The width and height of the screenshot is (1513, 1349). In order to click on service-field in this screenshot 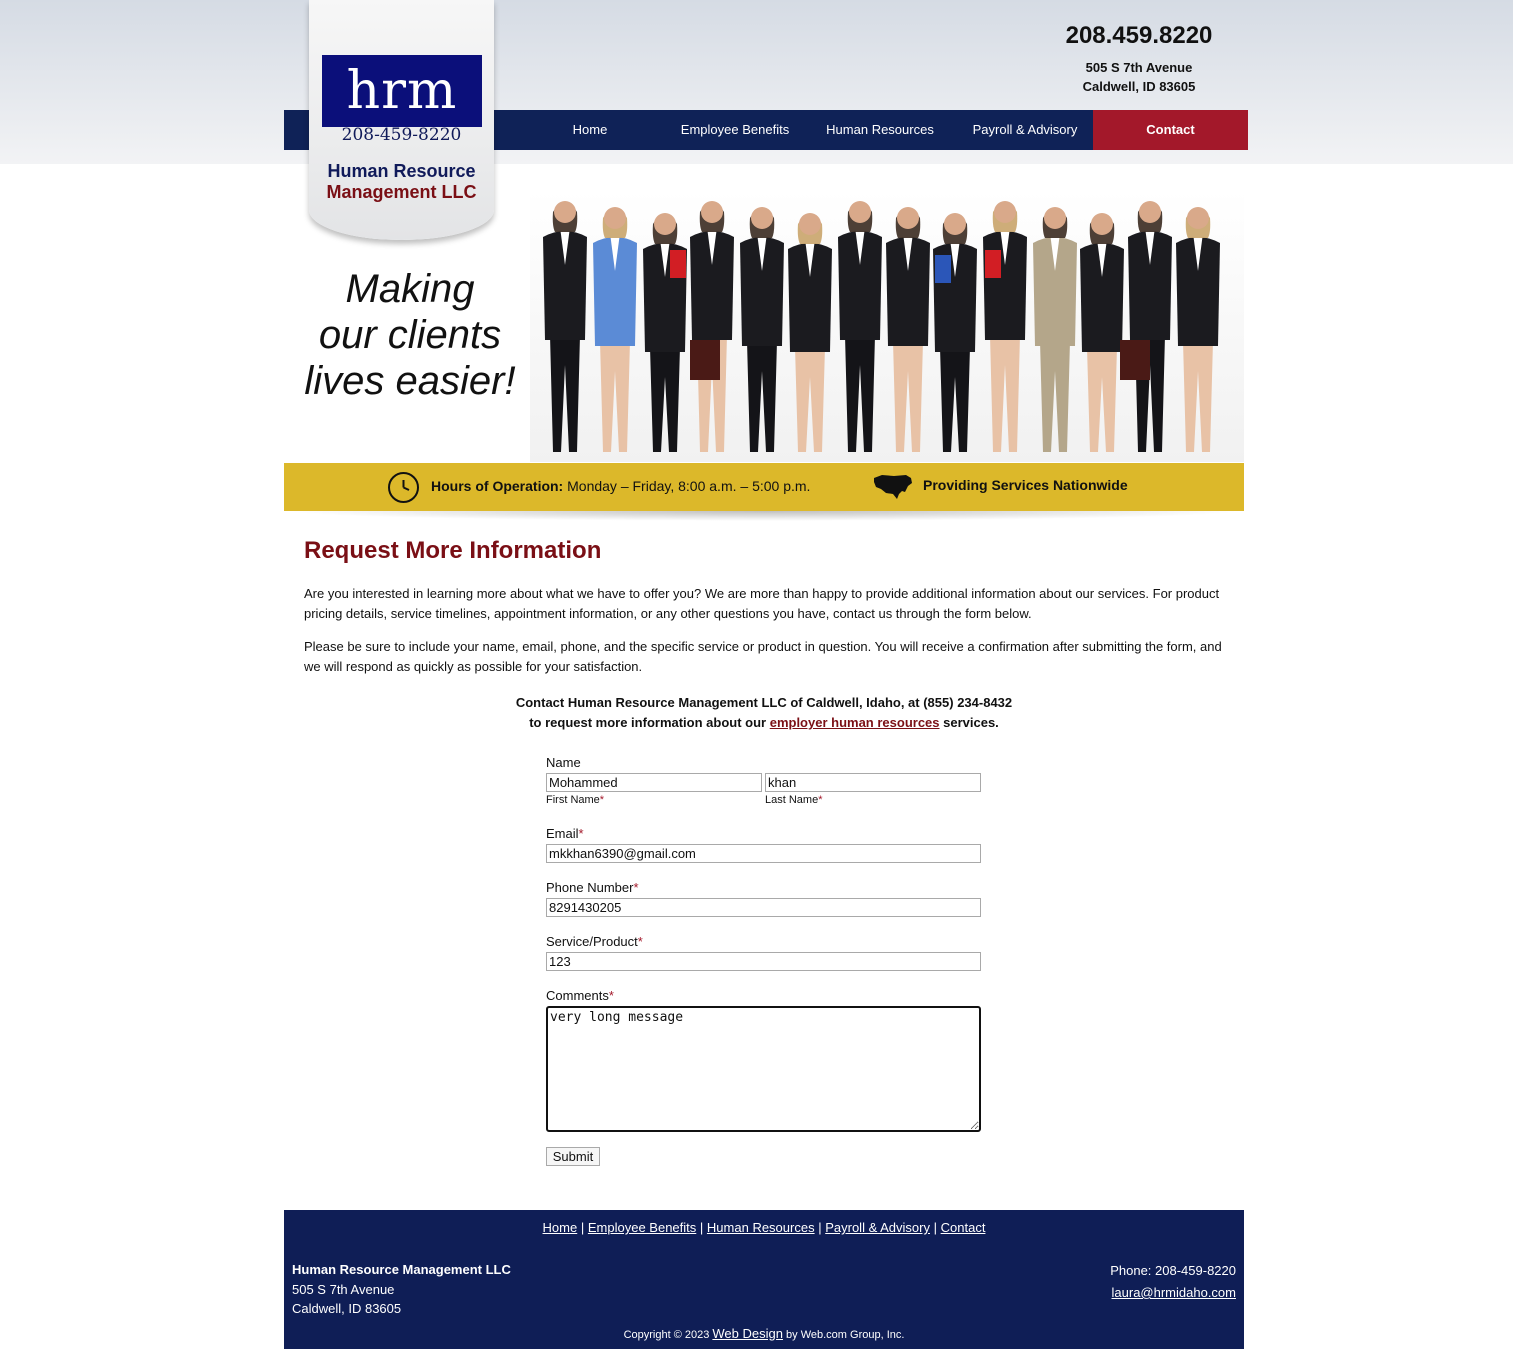, I will do `click(763, 961)`.